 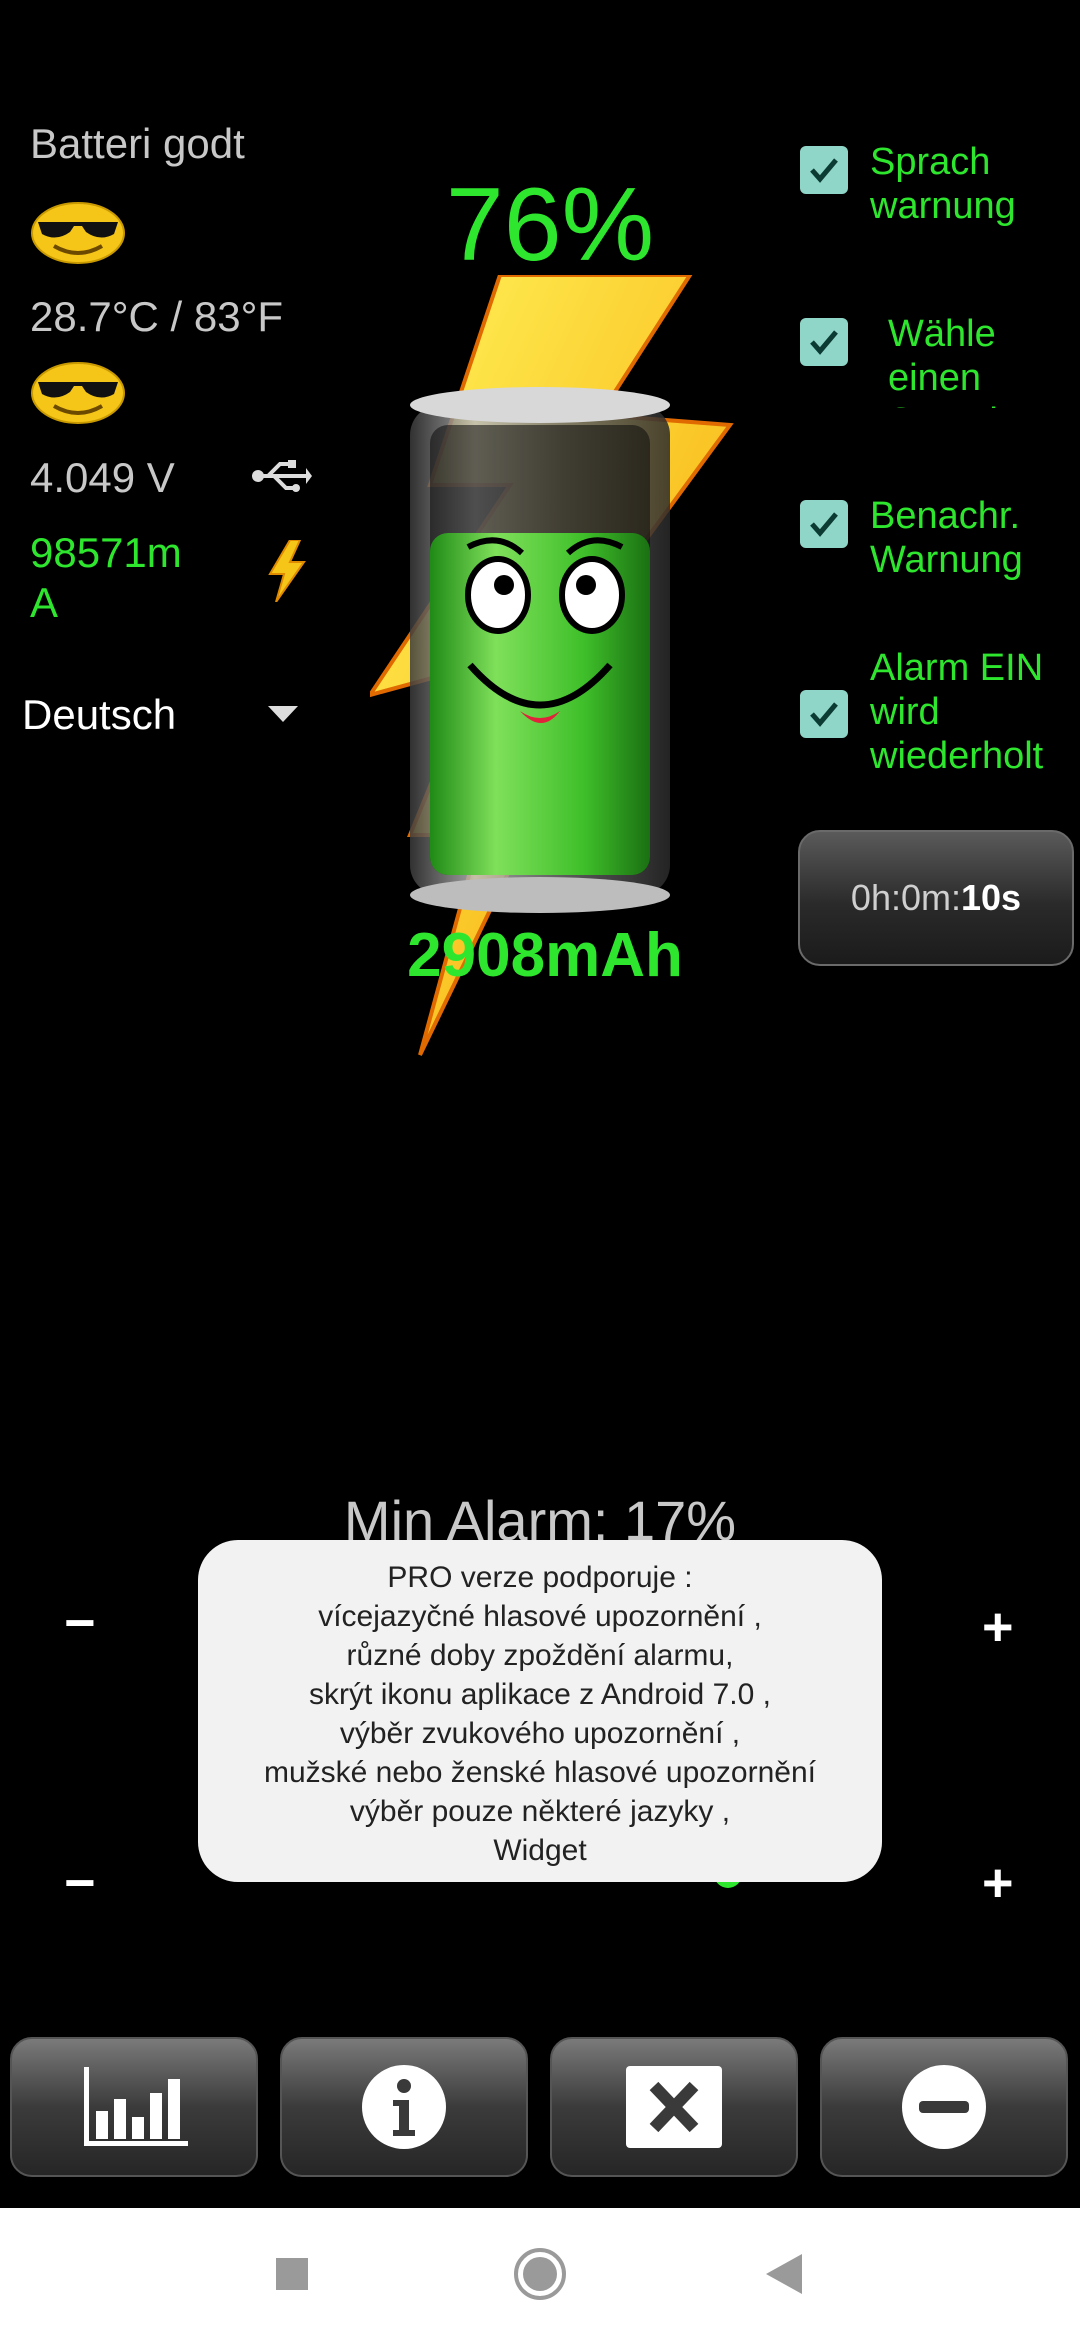 I want to click on system-navigation-bar, so click(x=540, y=2274).